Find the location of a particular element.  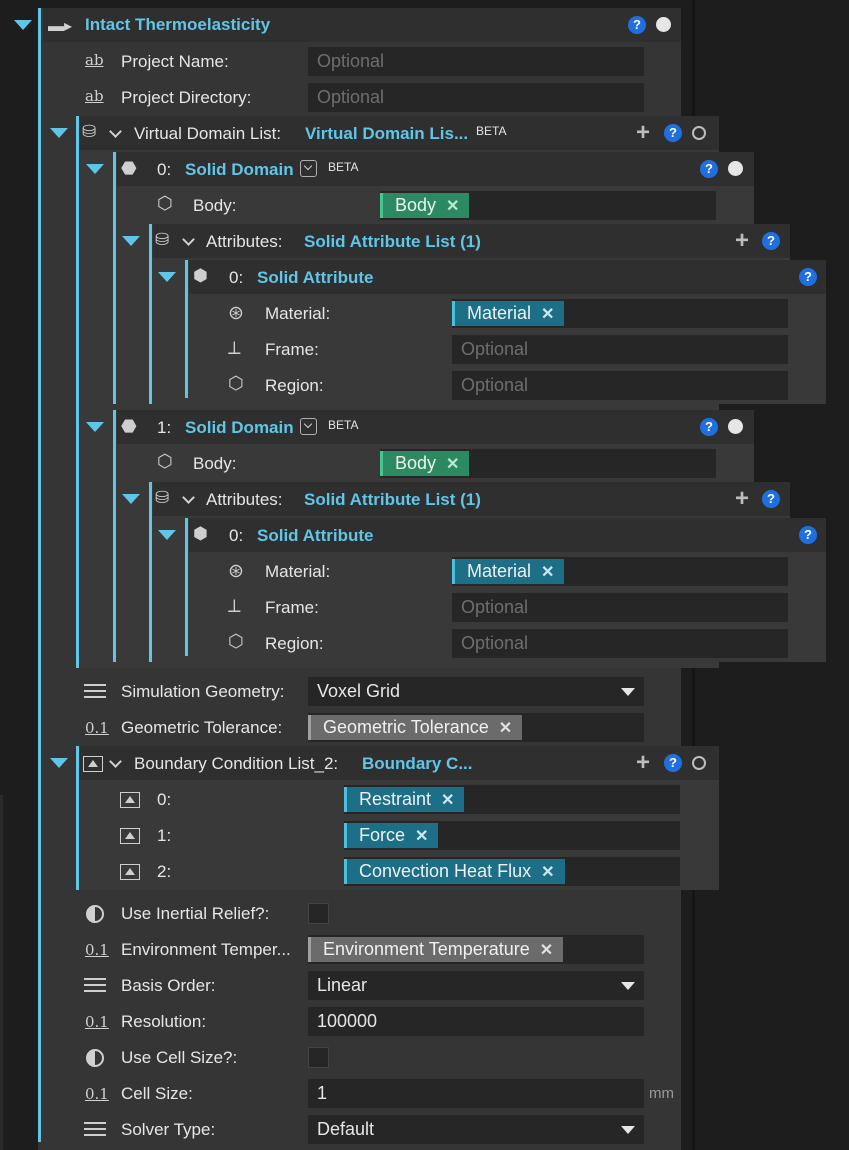

collapse-toggle-root is located at coordinates (23, 25).